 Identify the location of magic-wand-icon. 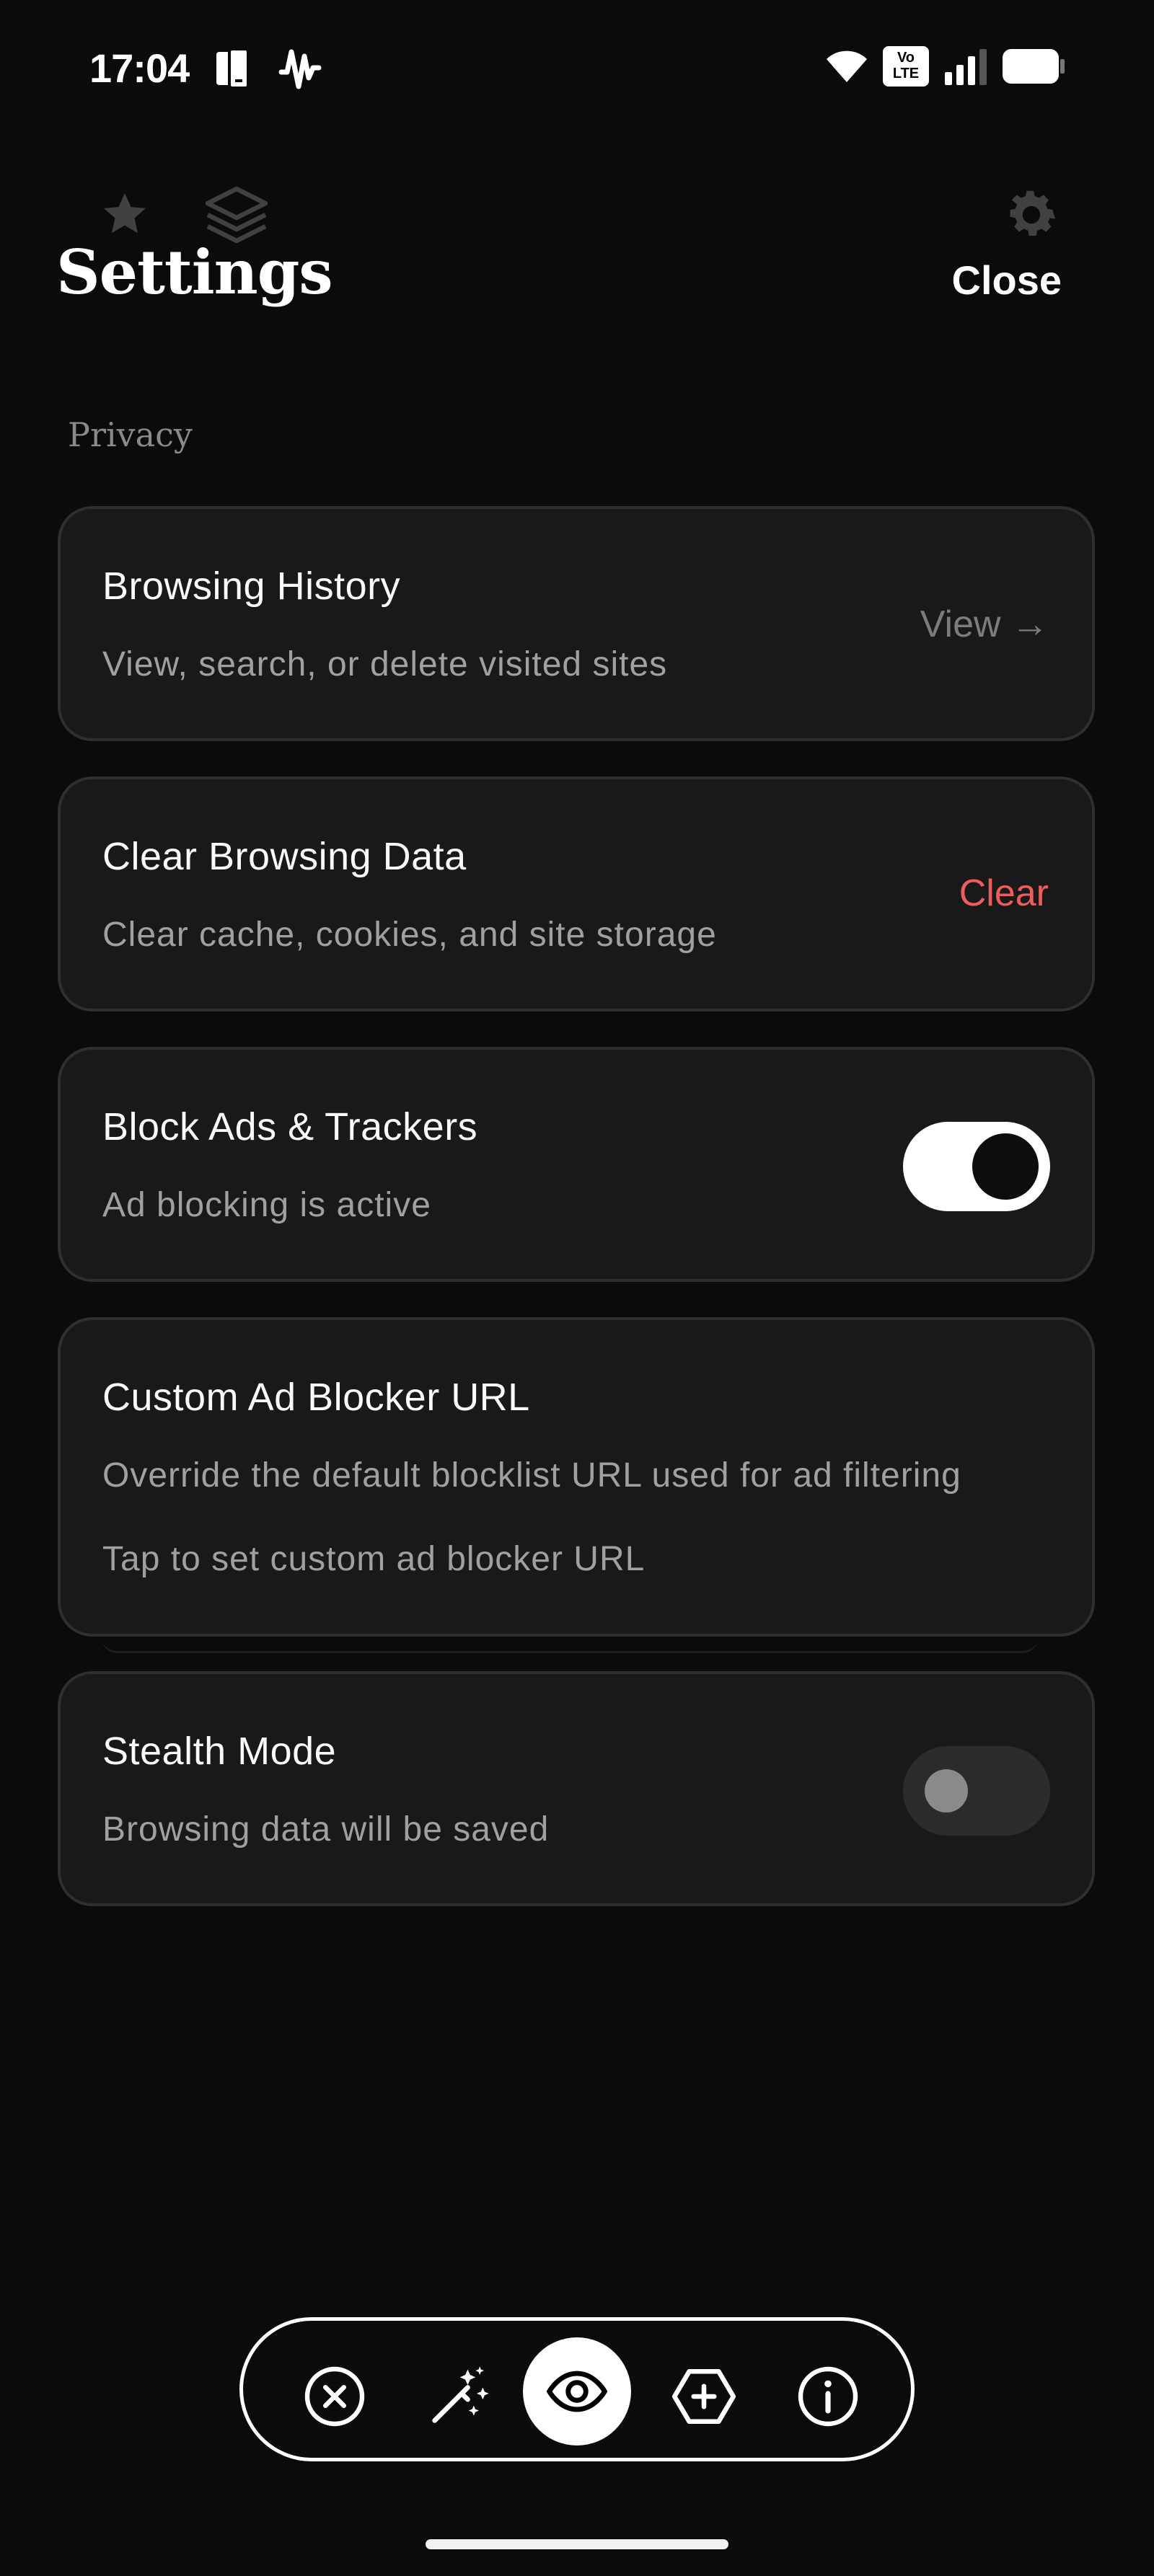
(460, 2394).